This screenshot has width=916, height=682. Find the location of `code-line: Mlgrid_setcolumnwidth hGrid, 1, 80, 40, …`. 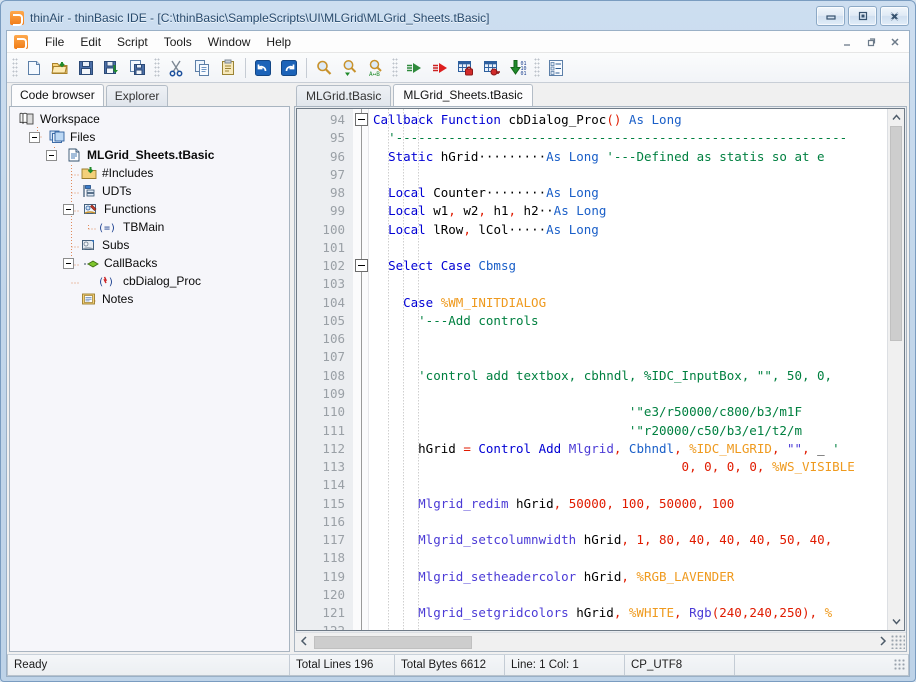

code-line: Mlgrid_setcolumnwidth hGrid, 1, 80, 40, … is located at coordinates (636, 540).